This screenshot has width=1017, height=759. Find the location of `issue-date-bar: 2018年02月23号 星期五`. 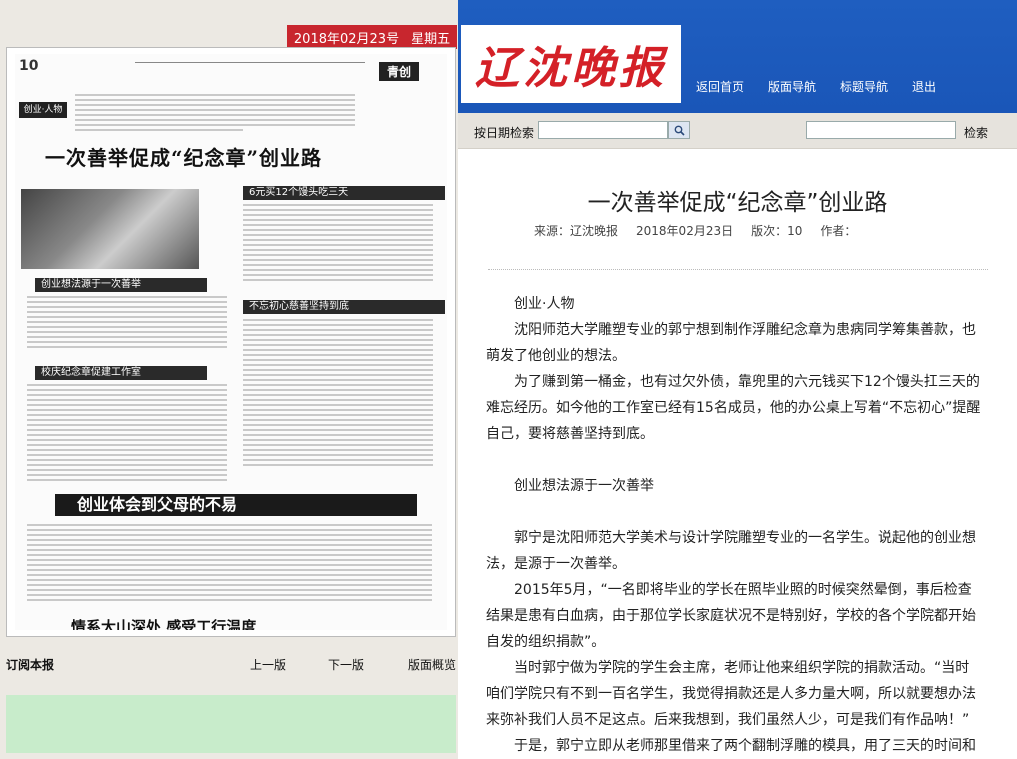

issue-date-bar: 2018年02月23号 星期五 is located at coordinates (372, 37).